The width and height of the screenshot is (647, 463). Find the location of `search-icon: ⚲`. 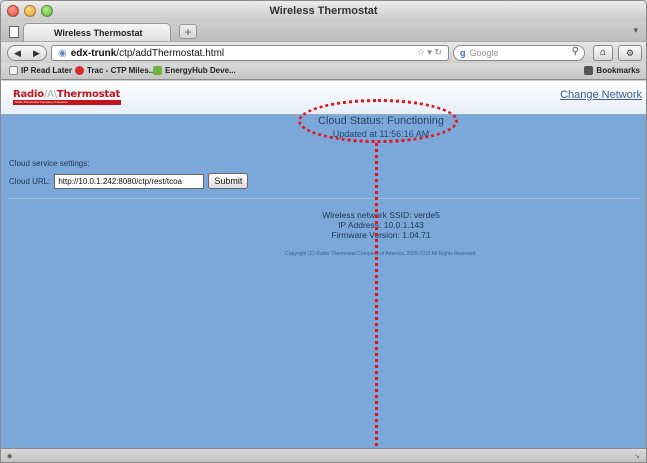

search-icon: ⚲ is located at coordinates (575, 51).